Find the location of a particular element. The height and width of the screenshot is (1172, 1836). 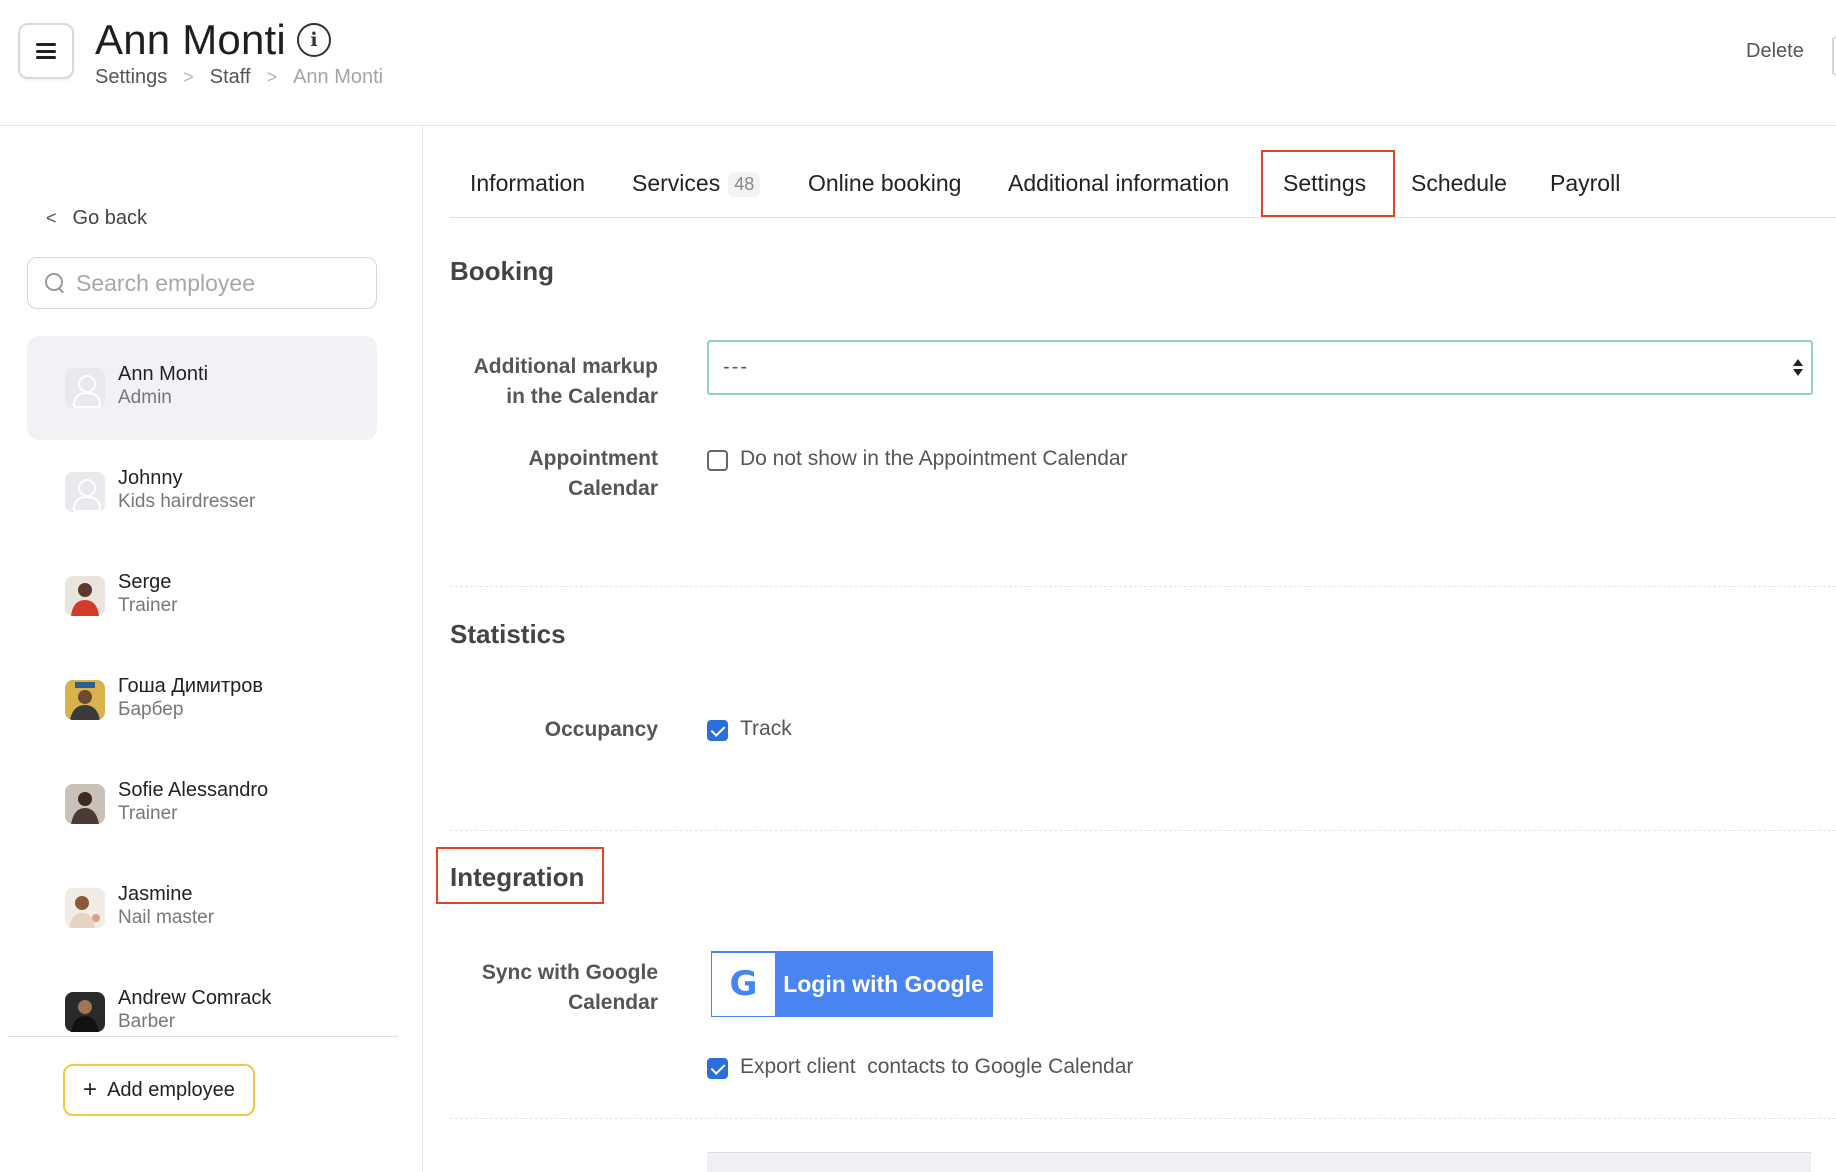

employee-role: Барбер is located at coordinates (151, 709).